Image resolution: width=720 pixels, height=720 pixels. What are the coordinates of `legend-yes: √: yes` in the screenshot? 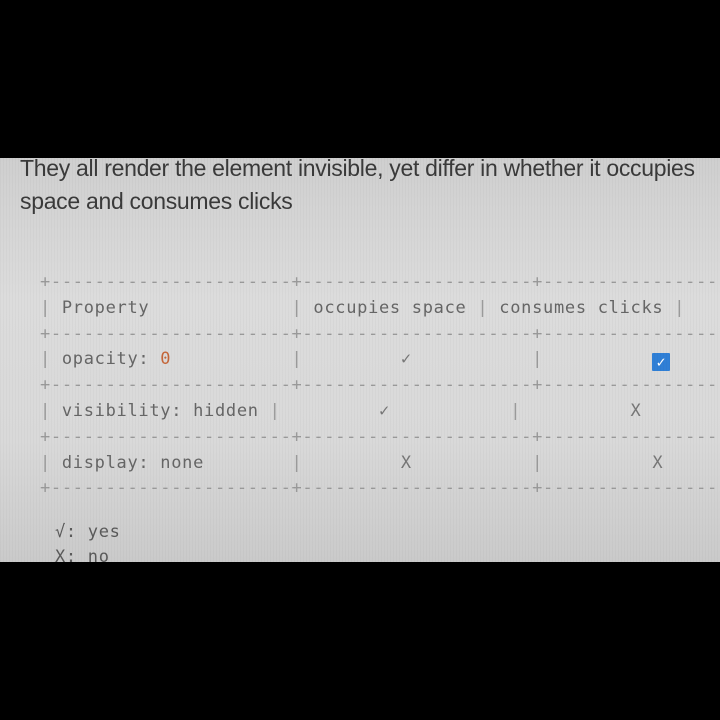 It's located at (88, 532).